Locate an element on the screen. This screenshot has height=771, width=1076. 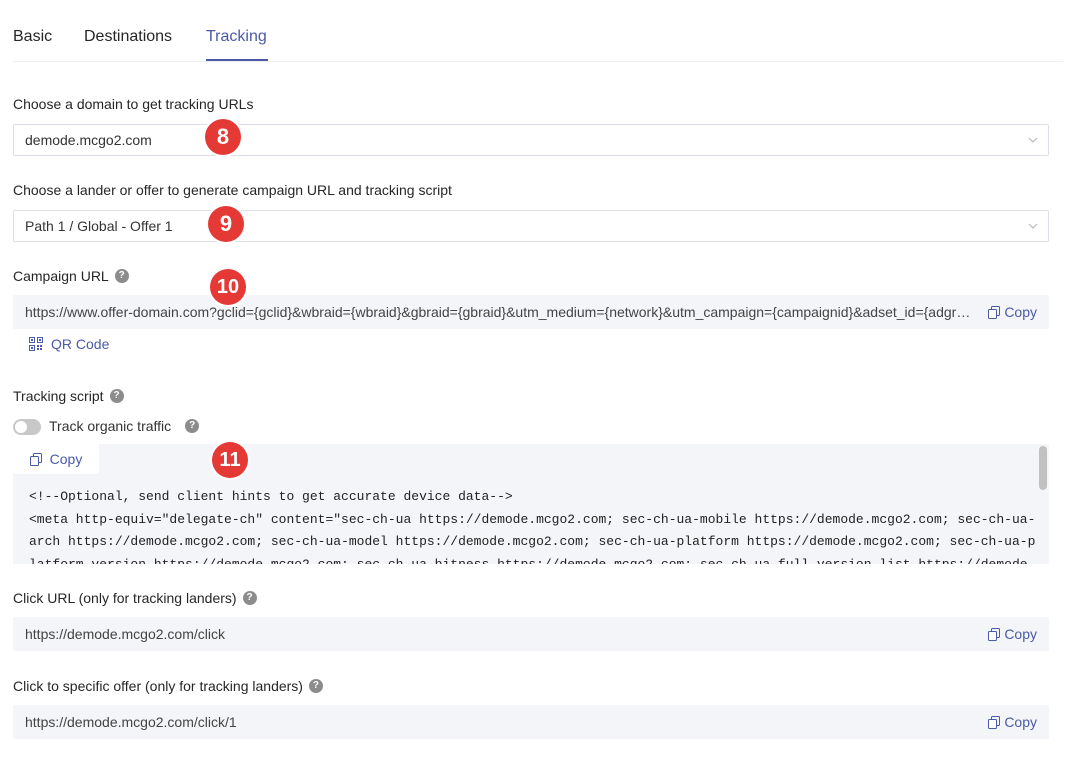
scrollbar-thumb is located at coordinates (1043, 468).